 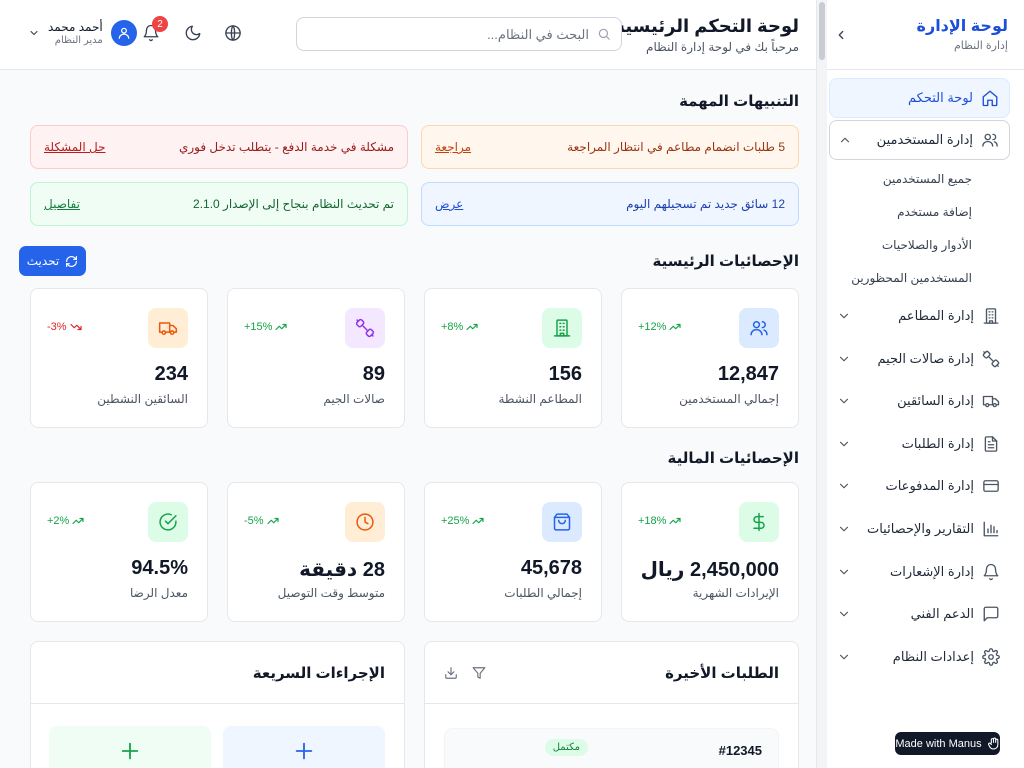 I want to click on bell-icon, so click(x=991, y=572).